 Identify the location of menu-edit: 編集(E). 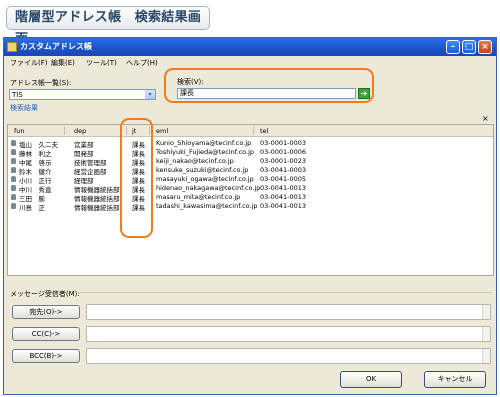
(63, 63).